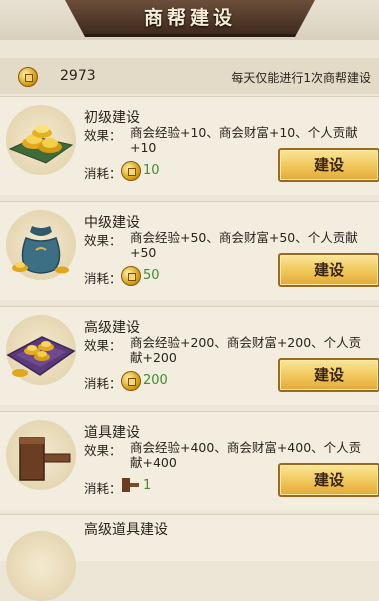 The height and width of the screenshot is (601, 379). Describe the element at coordinates (41, 566) in the screenshot. I see `item-icon` at that location.